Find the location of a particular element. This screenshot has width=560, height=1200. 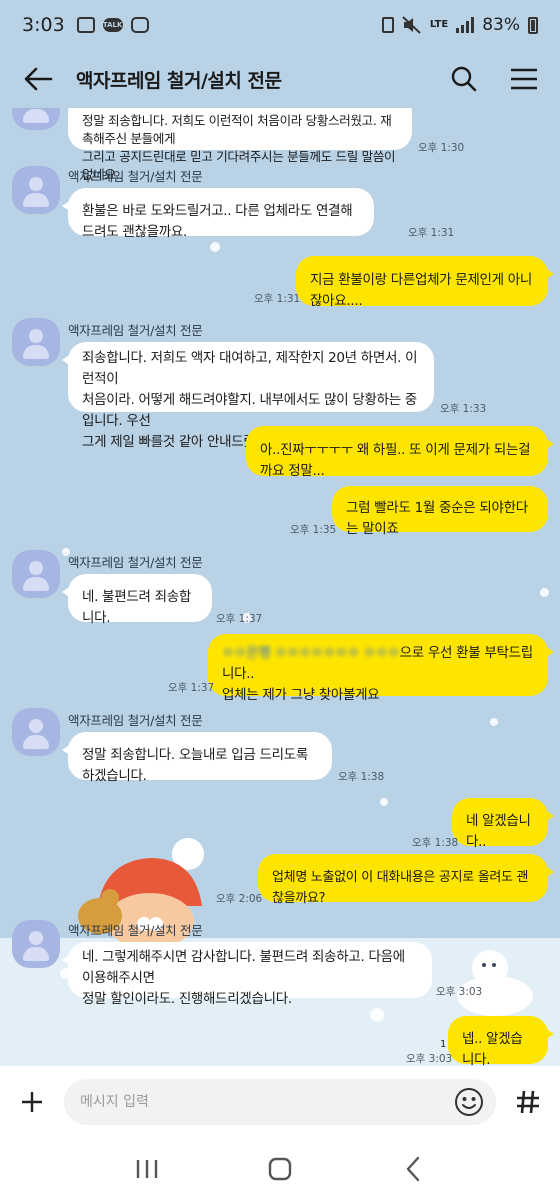

emoji-button is located at coordinates (469, 1102).